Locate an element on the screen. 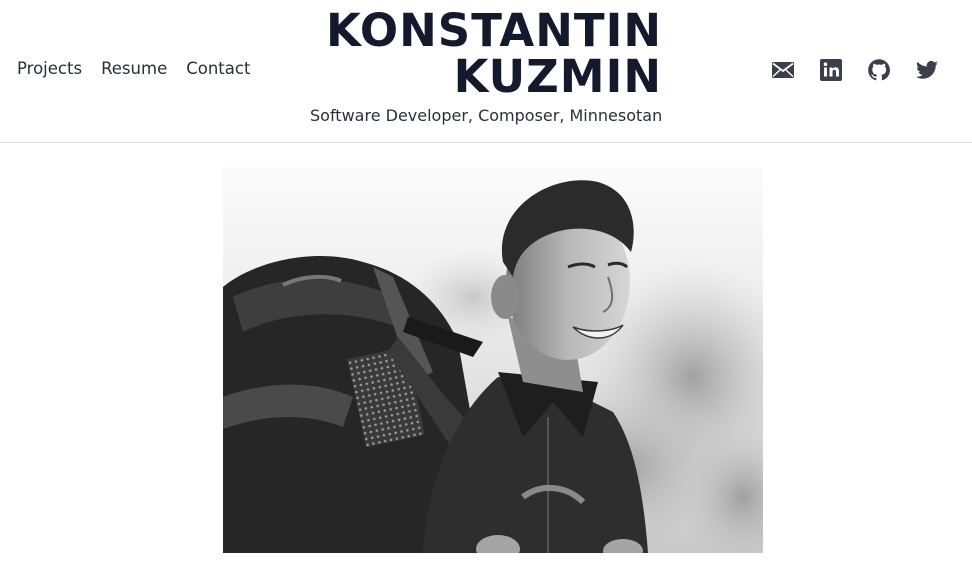 This screenshot has width=972, height=574. nav-link-resume: Resume is located at coordinates (134, 68).